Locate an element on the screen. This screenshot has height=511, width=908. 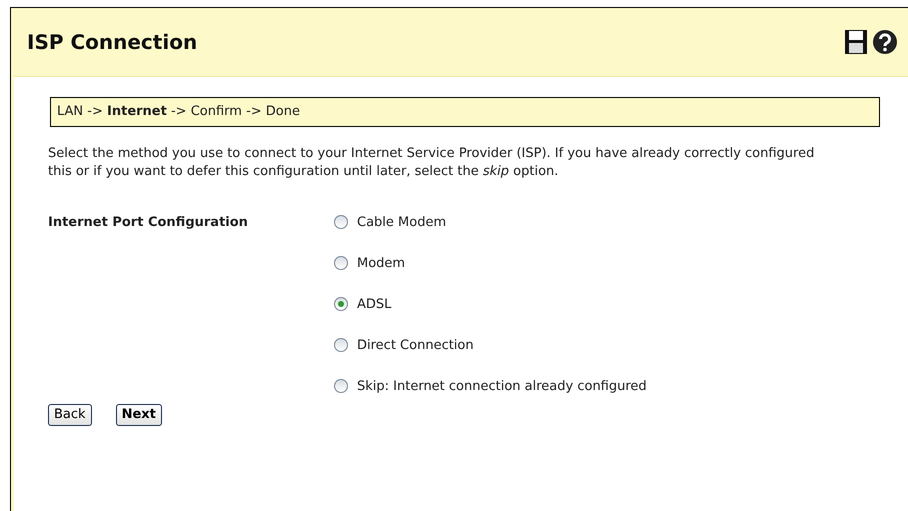
option-label: Modem is located at coordinates (381, 263).